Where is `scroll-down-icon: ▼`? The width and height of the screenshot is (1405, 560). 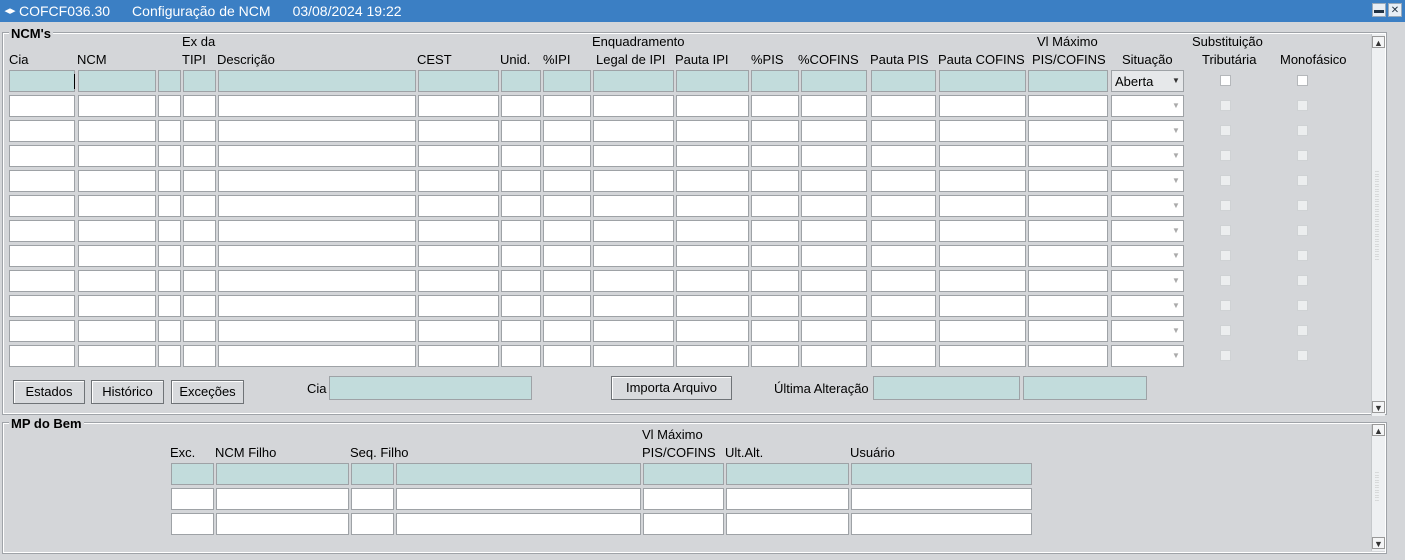 scroll-down-icon: ▼ is located at coordinates (1378, 543).